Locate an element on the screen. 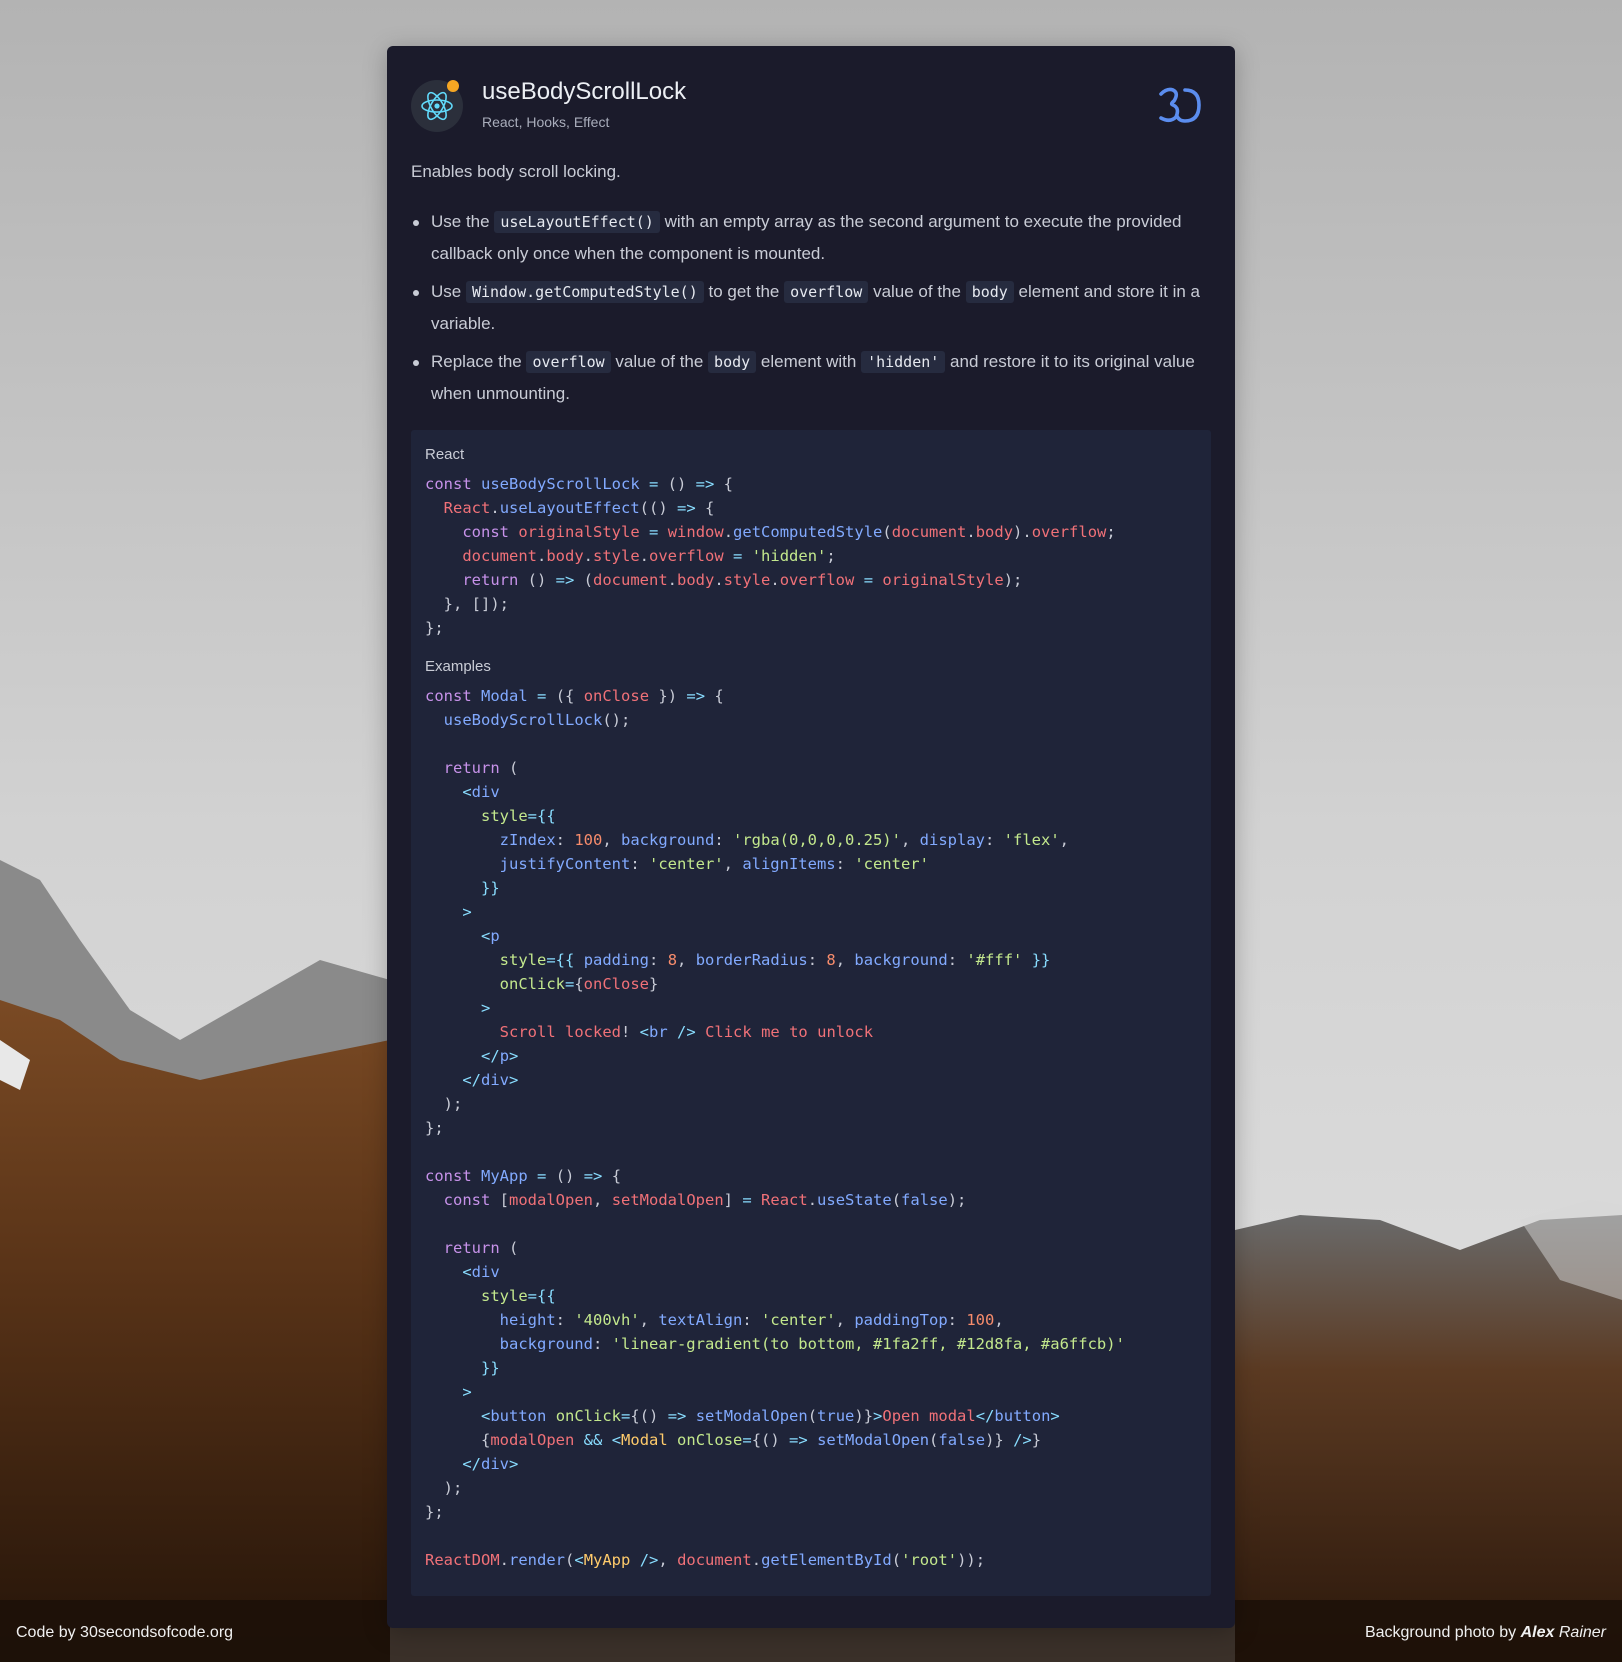 Image resolution: width=1622 pixels, height=1662 pixels. snippet-tags: React, Hooks, Effect is located at coordinates (546, 122).